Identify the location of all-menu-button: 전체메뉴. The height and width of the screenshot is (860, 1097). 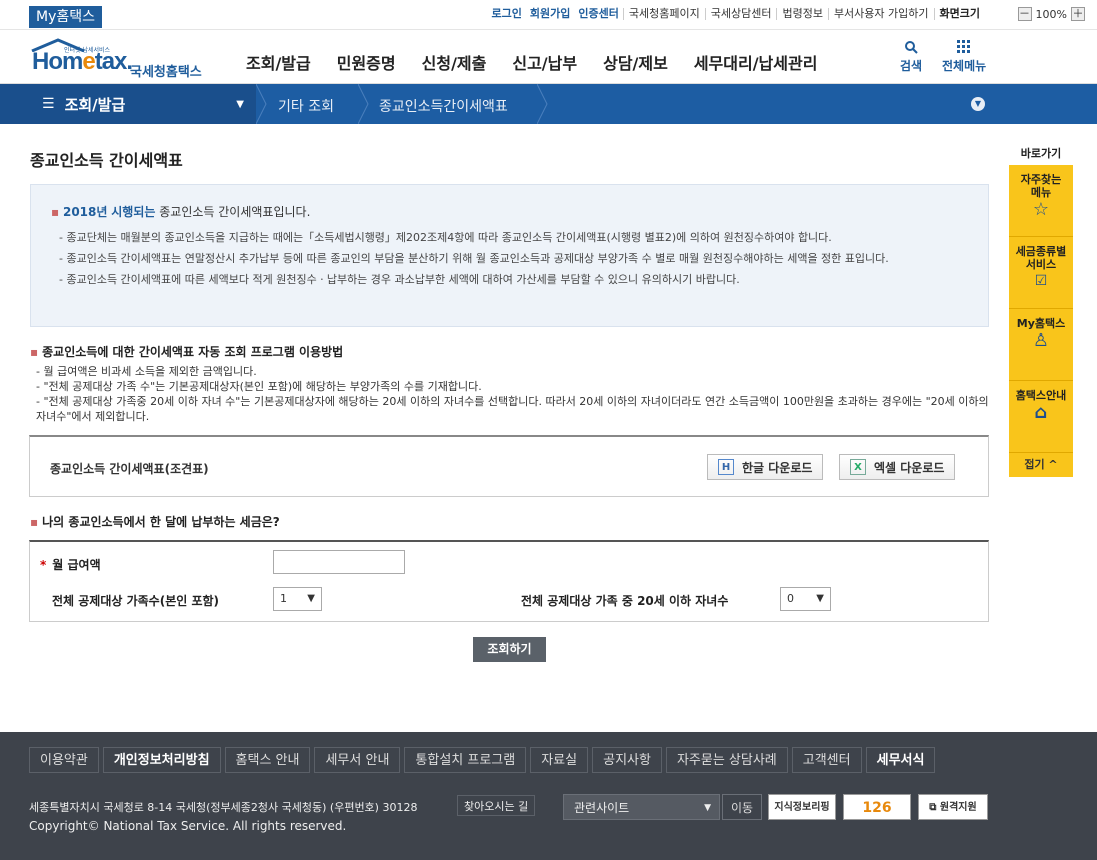
(964, 57).